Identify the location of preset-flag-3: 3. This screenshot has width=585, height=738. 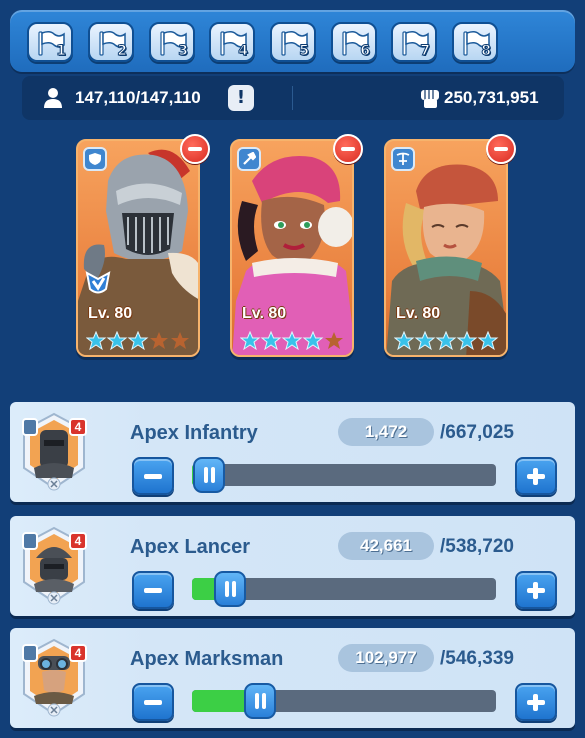
(172, 42).